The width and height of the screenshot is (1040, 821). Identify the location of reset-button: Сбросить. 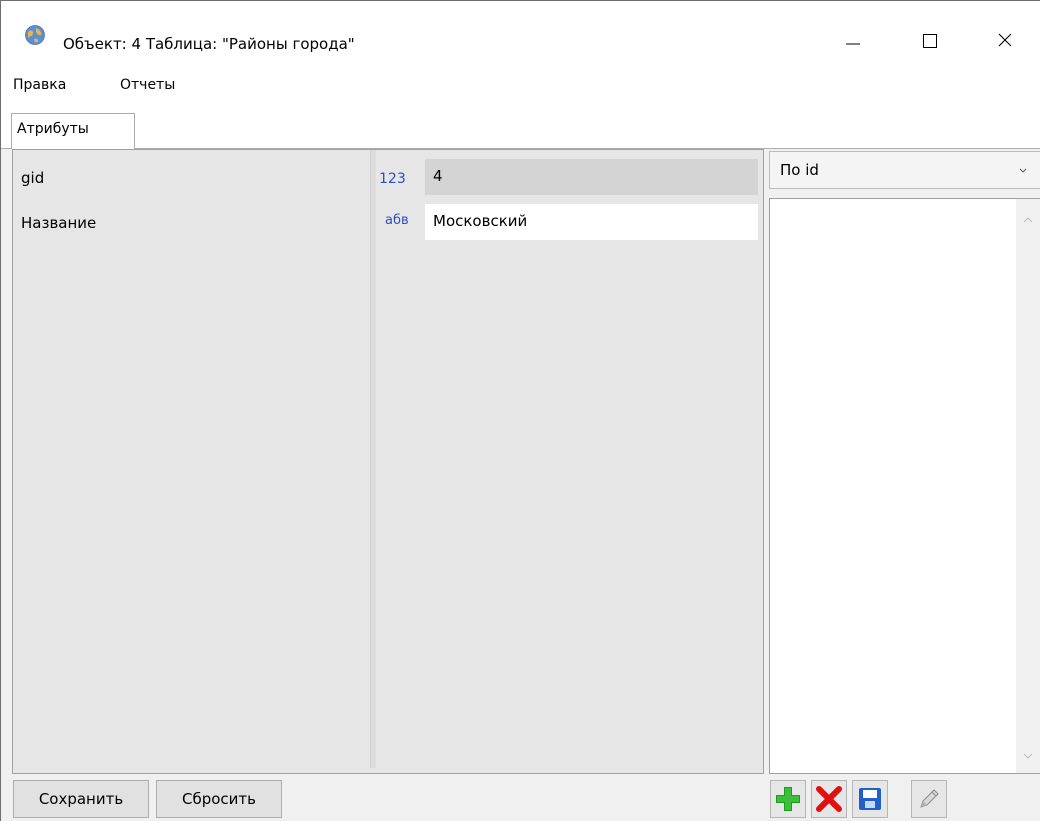
(219, 799).